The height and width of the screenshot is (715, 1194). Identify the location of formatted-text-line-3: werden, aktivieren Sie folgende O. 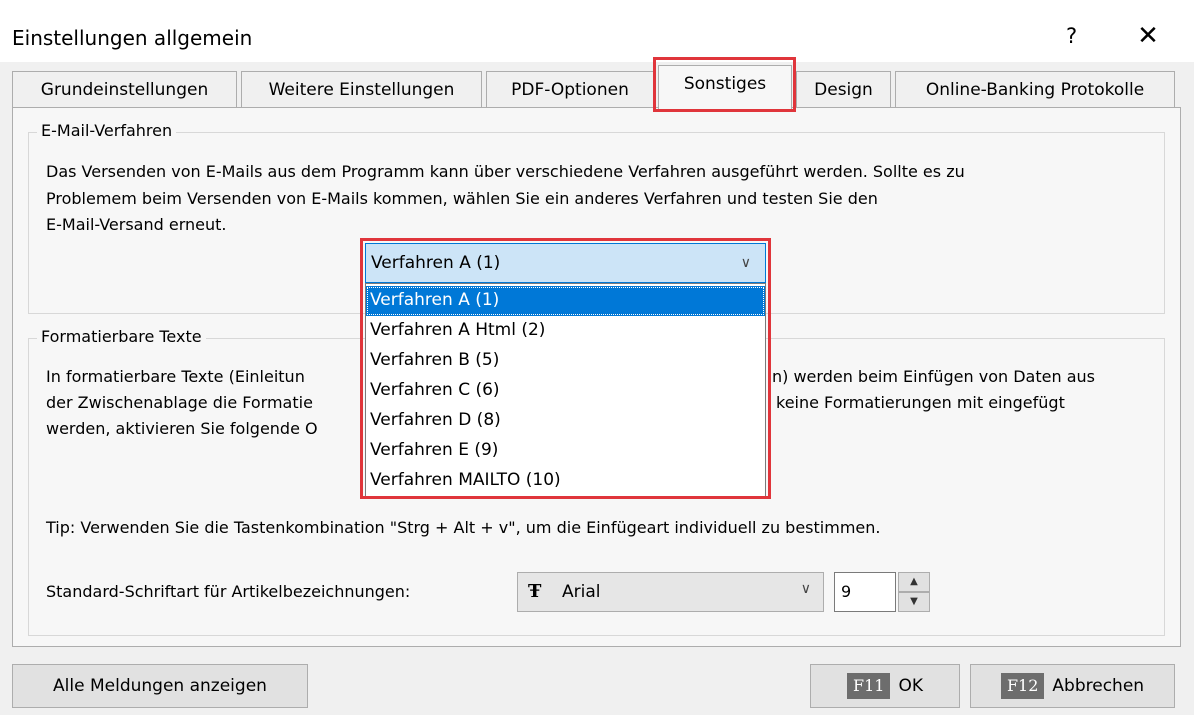
(182, 428).